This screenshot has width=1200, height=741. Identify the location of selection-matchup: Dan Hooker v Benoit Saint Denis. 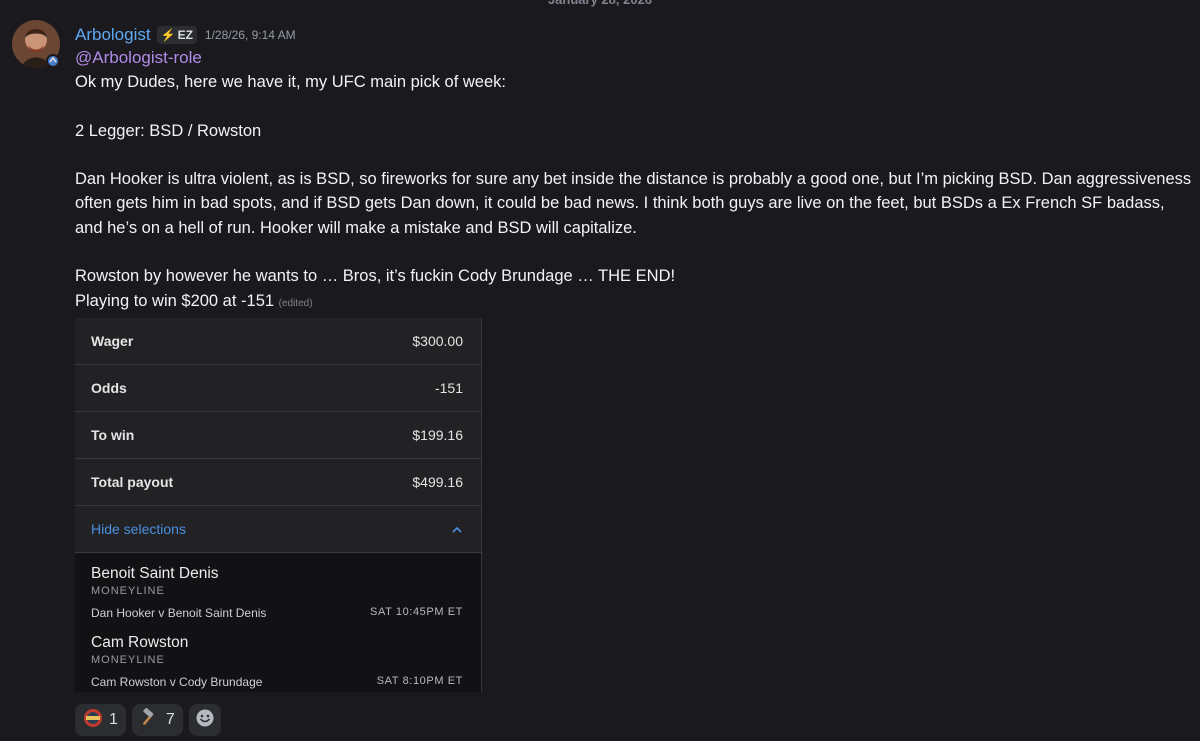
(179, 613).